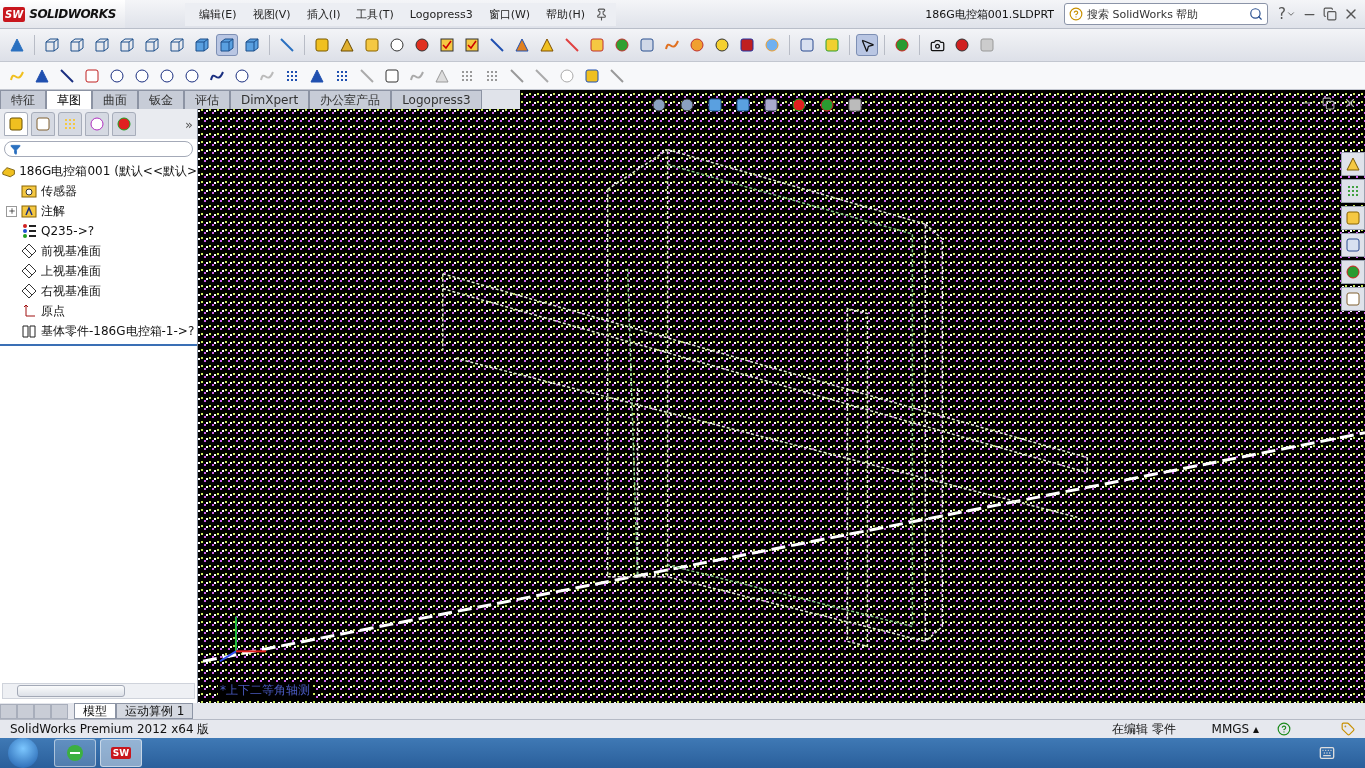 The image size is (1365, 768). I want to click on material-icon, so click(29, 231).